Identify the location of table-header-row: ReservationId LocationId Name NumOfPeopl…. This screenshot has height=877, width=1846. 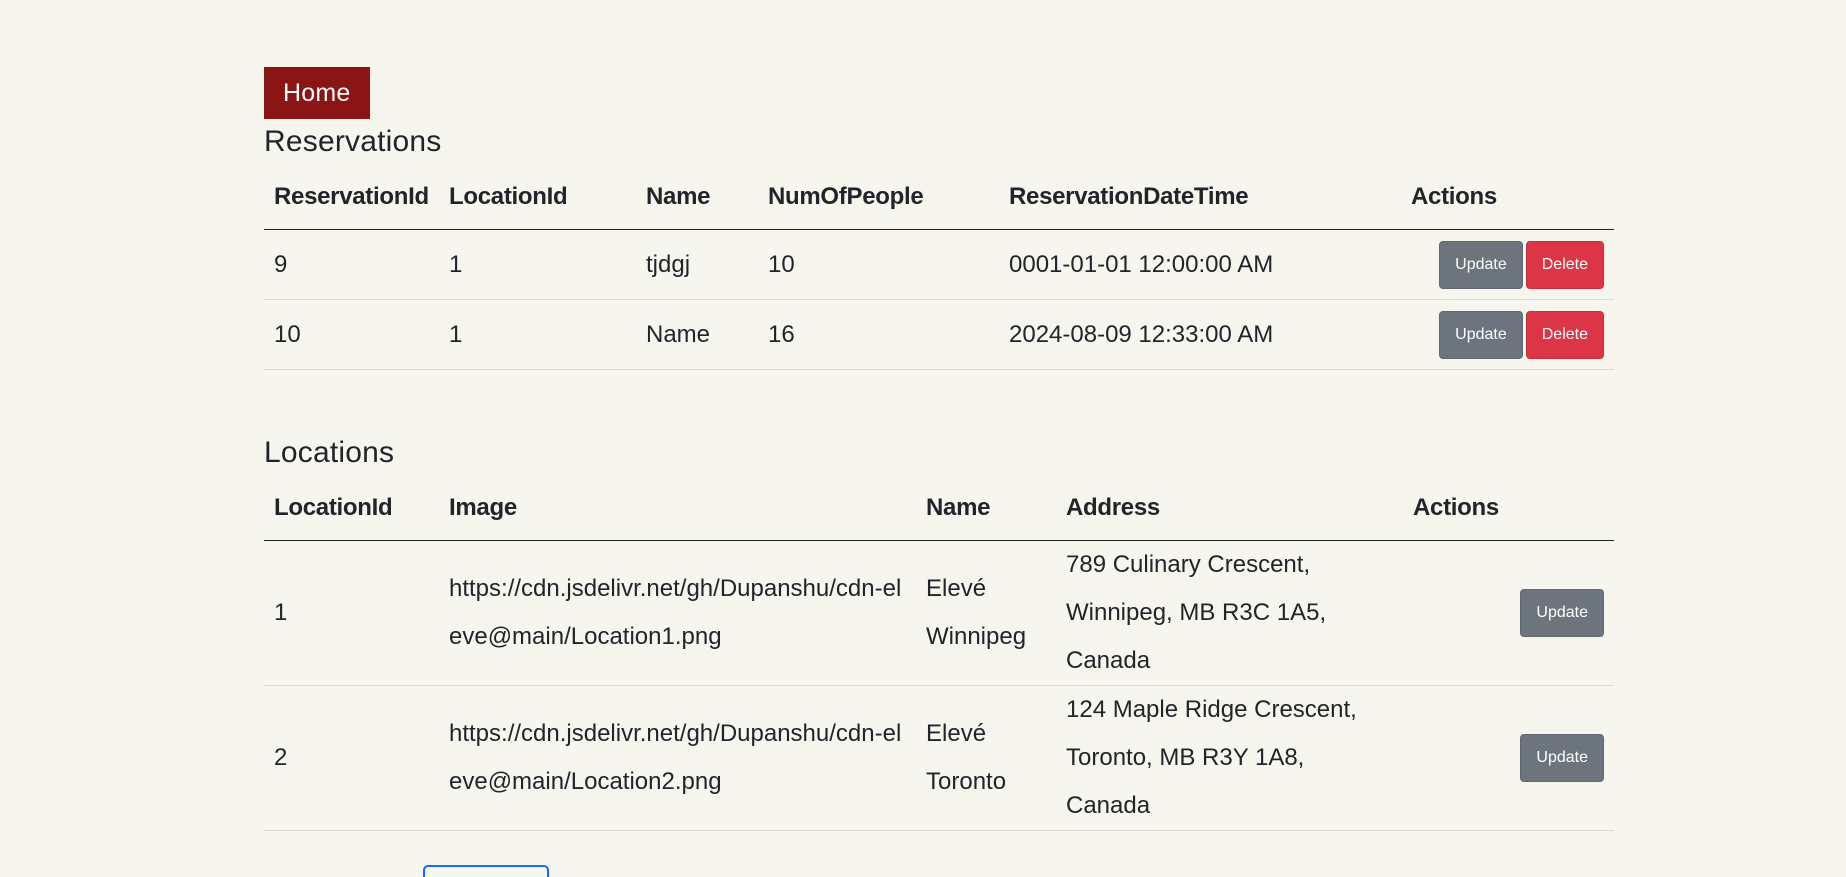
(939, 197).